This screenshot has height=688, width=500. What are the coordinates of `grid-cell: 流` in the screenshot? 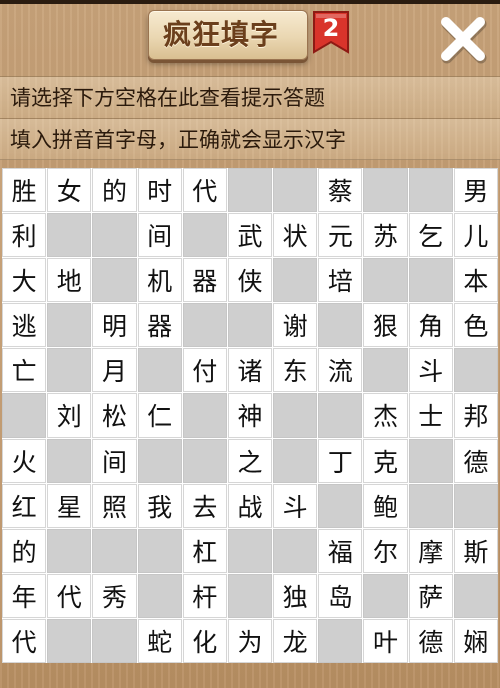 It's located at (340, 370).